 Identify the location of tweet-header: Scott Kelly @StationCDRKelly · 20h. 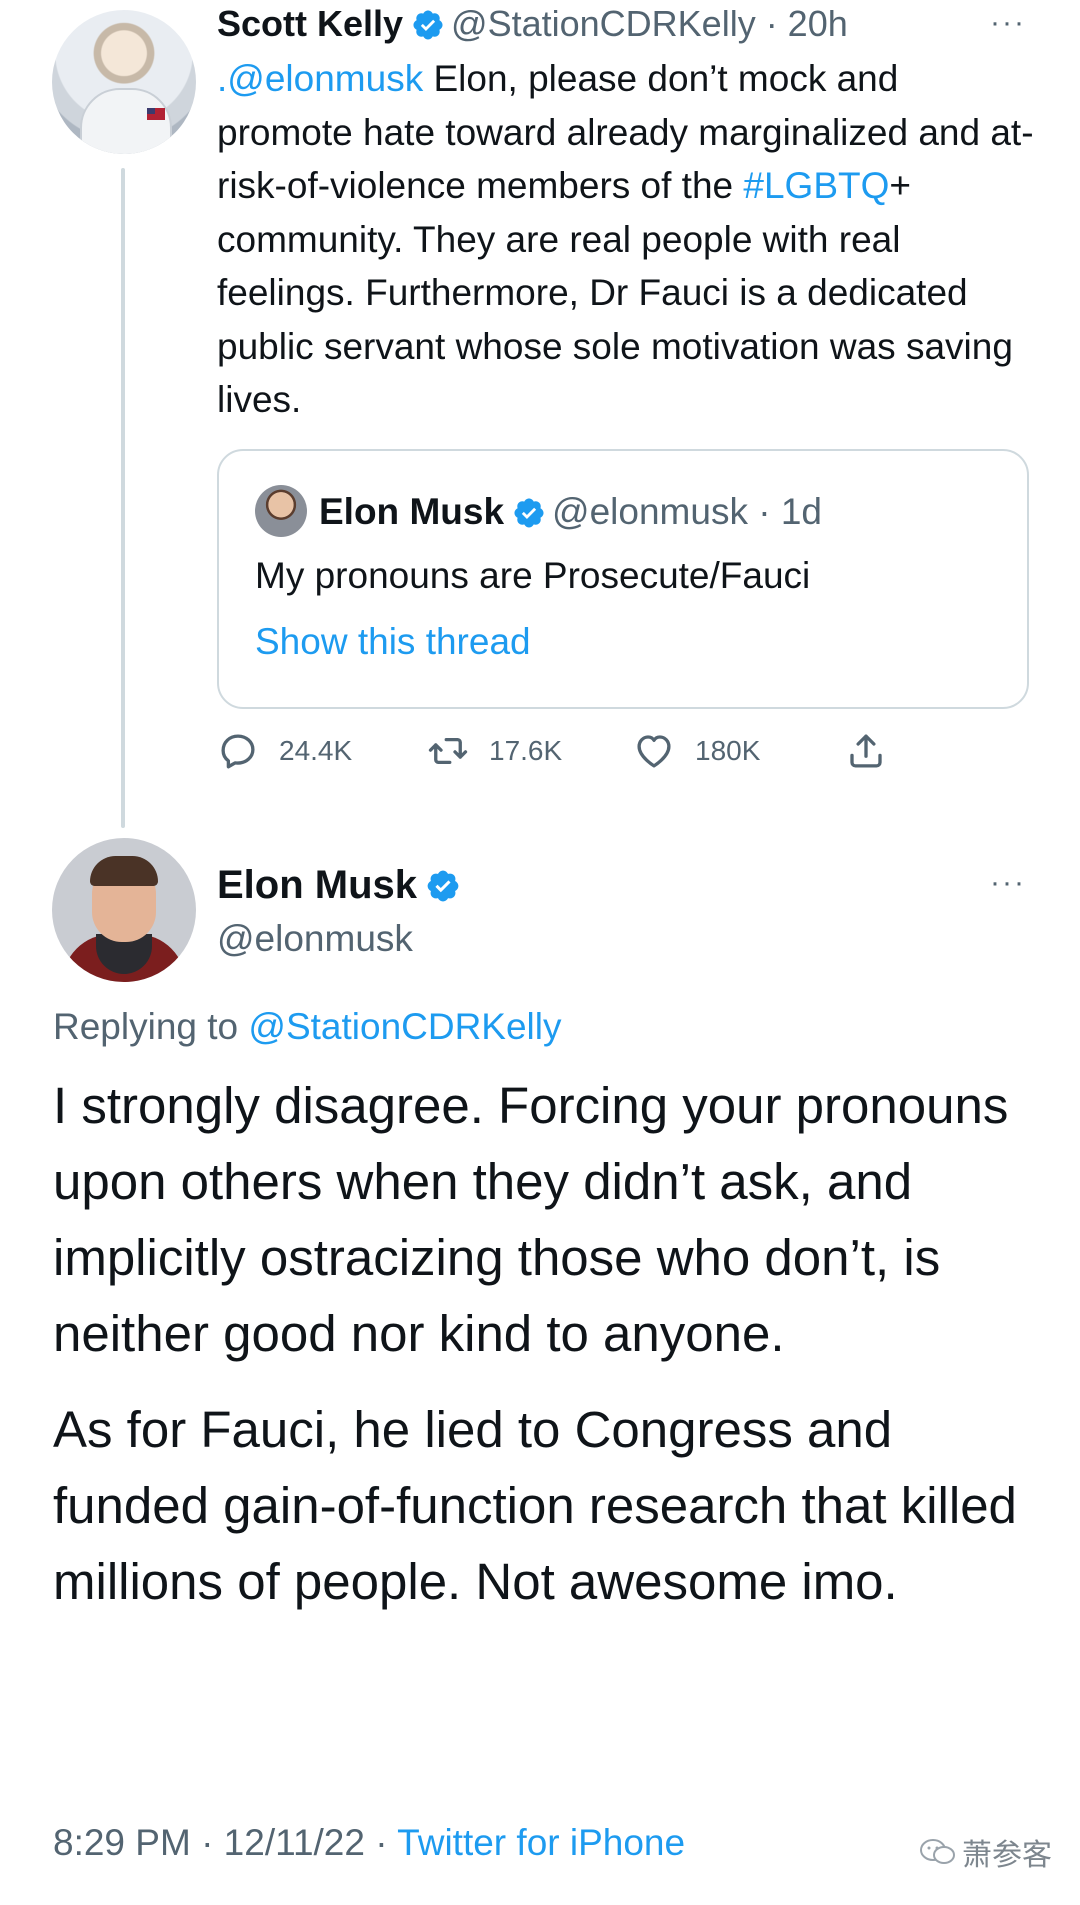
(532, 24).